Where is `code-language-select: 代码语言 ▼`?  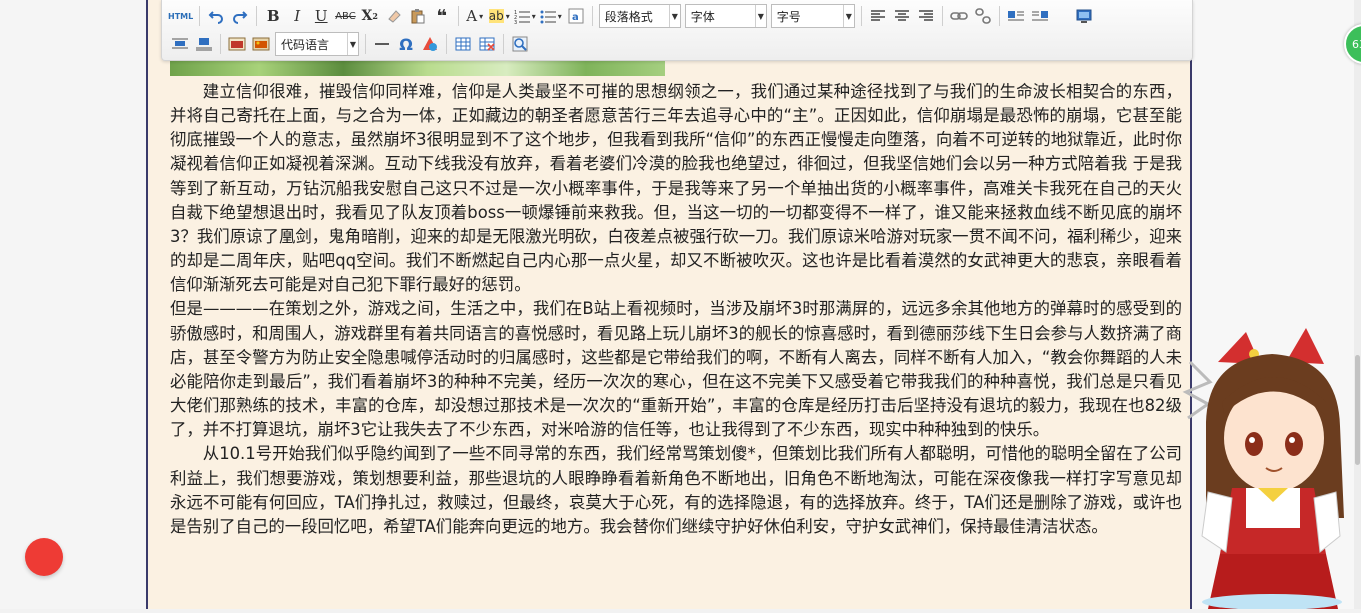
code-language-select: 代码语言 ▼ is located at coordinates (317, 44).